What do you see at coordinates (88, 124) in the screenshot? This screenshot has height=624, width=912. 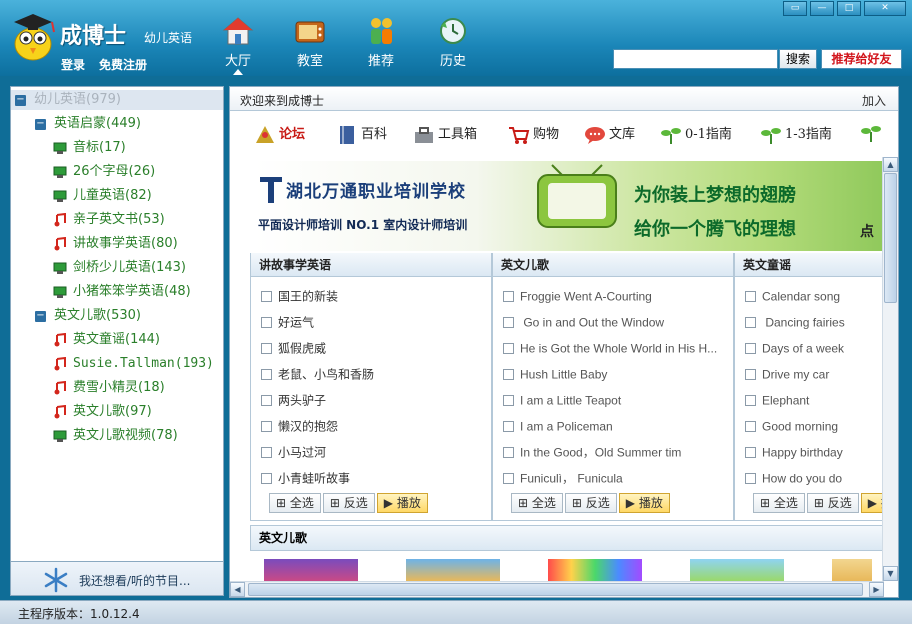 I see `tree-group-enlightenment: − 英语启蒙(449)` at bounding box center [88, 124].